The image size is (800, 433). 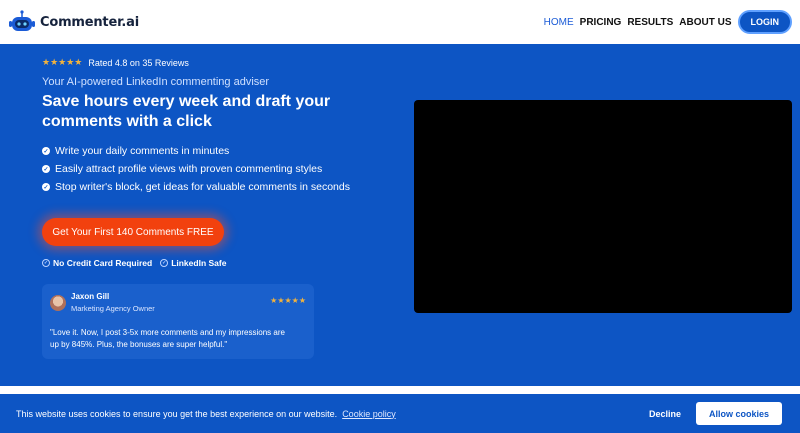 What do you see at coordinates (199, 263) in the screenshot?
I see `trust-text: LinkedIn Safe` at bounding box center [199, 263].